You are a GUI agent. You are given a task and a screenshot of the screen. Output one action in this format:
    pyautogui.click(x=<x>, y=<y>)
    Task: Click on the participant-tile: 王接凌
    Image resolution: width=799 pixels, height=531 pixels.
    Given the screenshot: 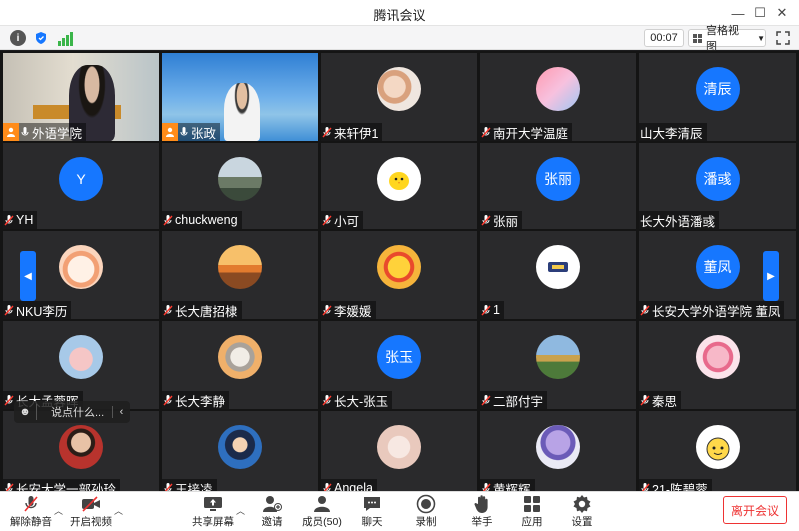 What is the action you would take?
    pyautogui.click(x=240, y=451)
    